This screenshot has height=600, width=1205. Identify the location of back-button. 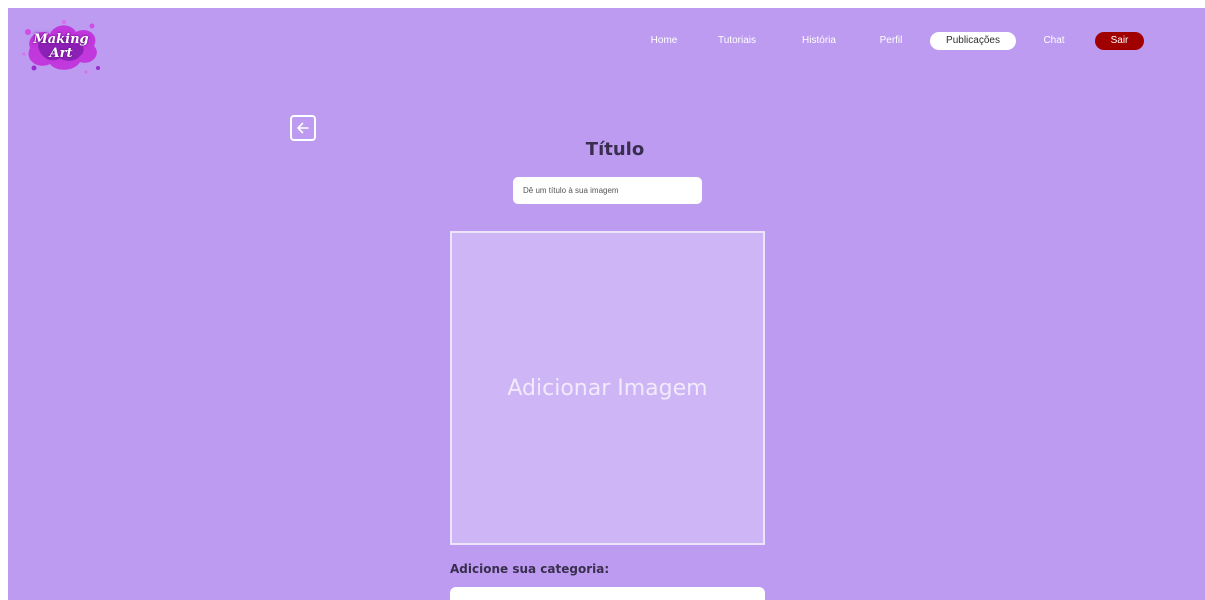
(303, 128).